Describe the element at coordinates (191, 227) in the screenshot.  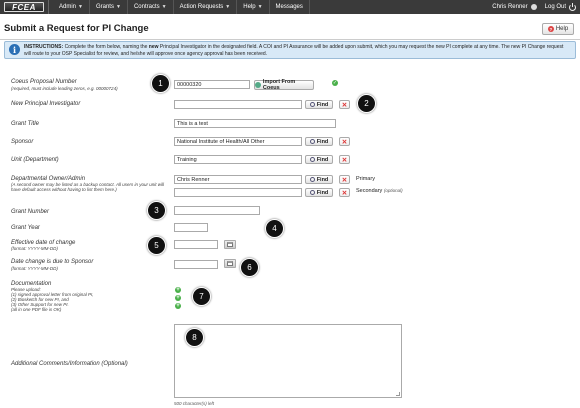
I see `grant-year-input` at that location.